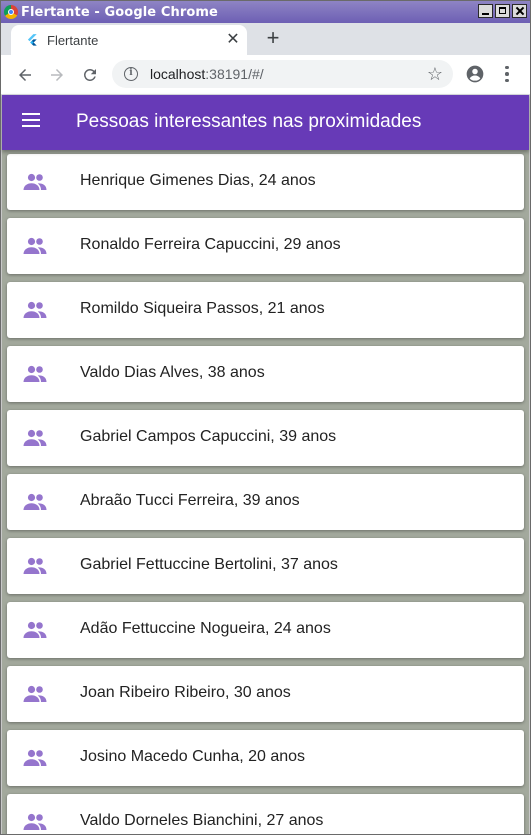  What do you see at coordinates (198, 180) in the screenshot?
I see `person-label: Henrique Gimenes Dias, 24 anos` at bounding box center [198, 180].